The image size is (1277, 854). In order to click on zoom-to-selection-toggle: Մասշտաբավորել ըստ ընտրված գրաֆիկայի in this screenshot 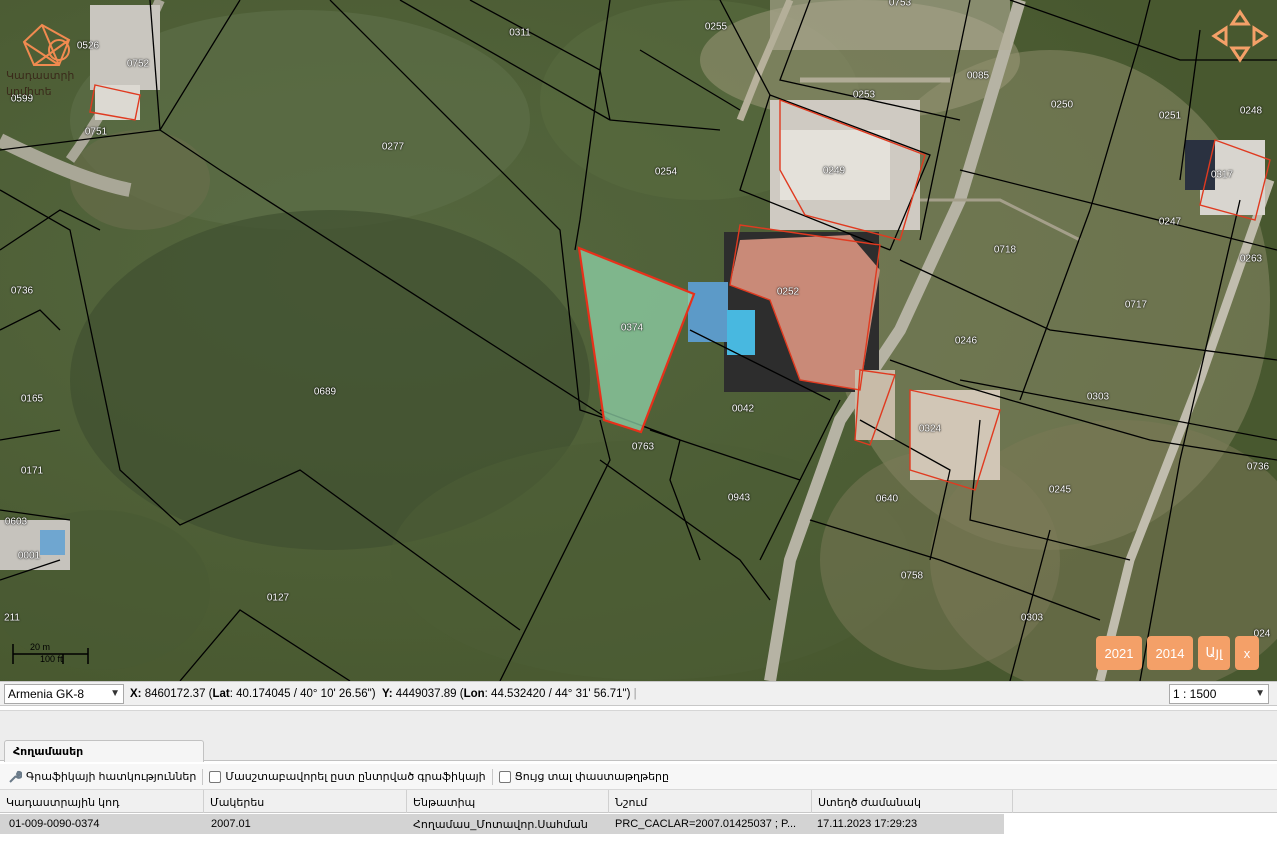, I will do `click(347, 776)`.